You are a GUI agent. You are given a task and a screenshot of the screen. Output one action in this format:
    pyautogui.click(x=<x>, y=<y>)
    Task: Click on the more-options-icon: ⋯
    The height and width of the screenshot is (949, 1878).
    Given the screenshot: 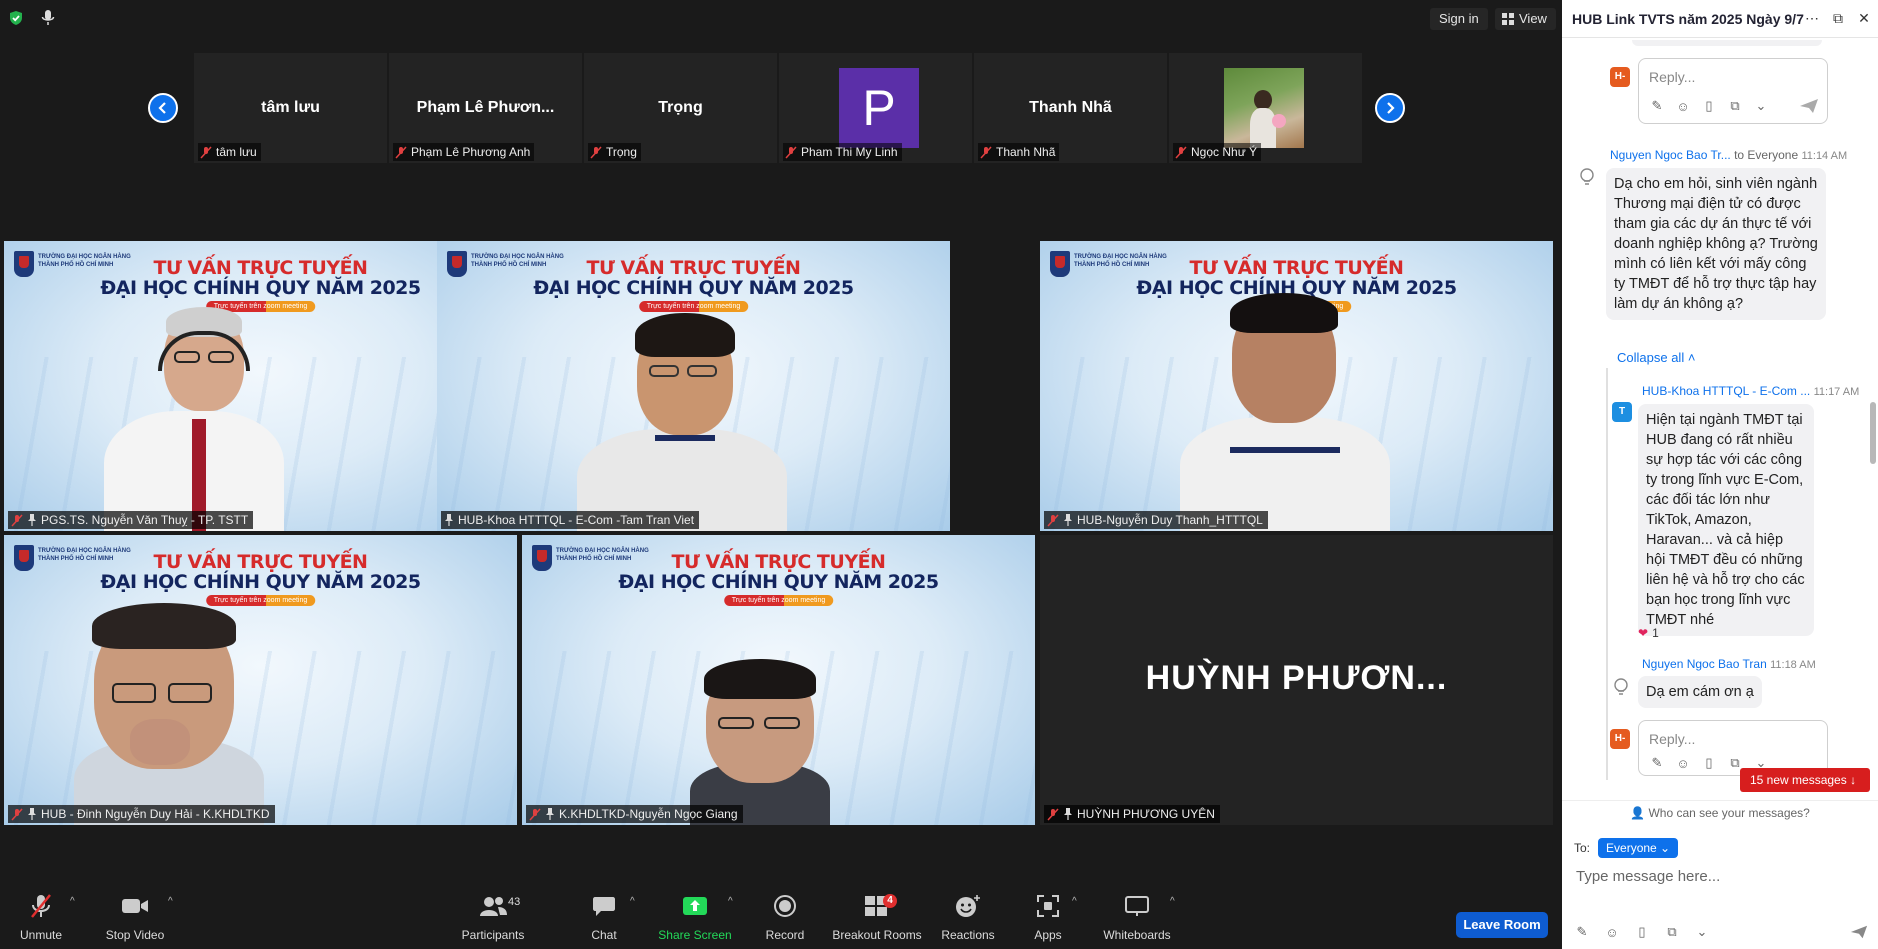 What is the action you would take?
    pyautogui.click(x=1812, y=18)
    